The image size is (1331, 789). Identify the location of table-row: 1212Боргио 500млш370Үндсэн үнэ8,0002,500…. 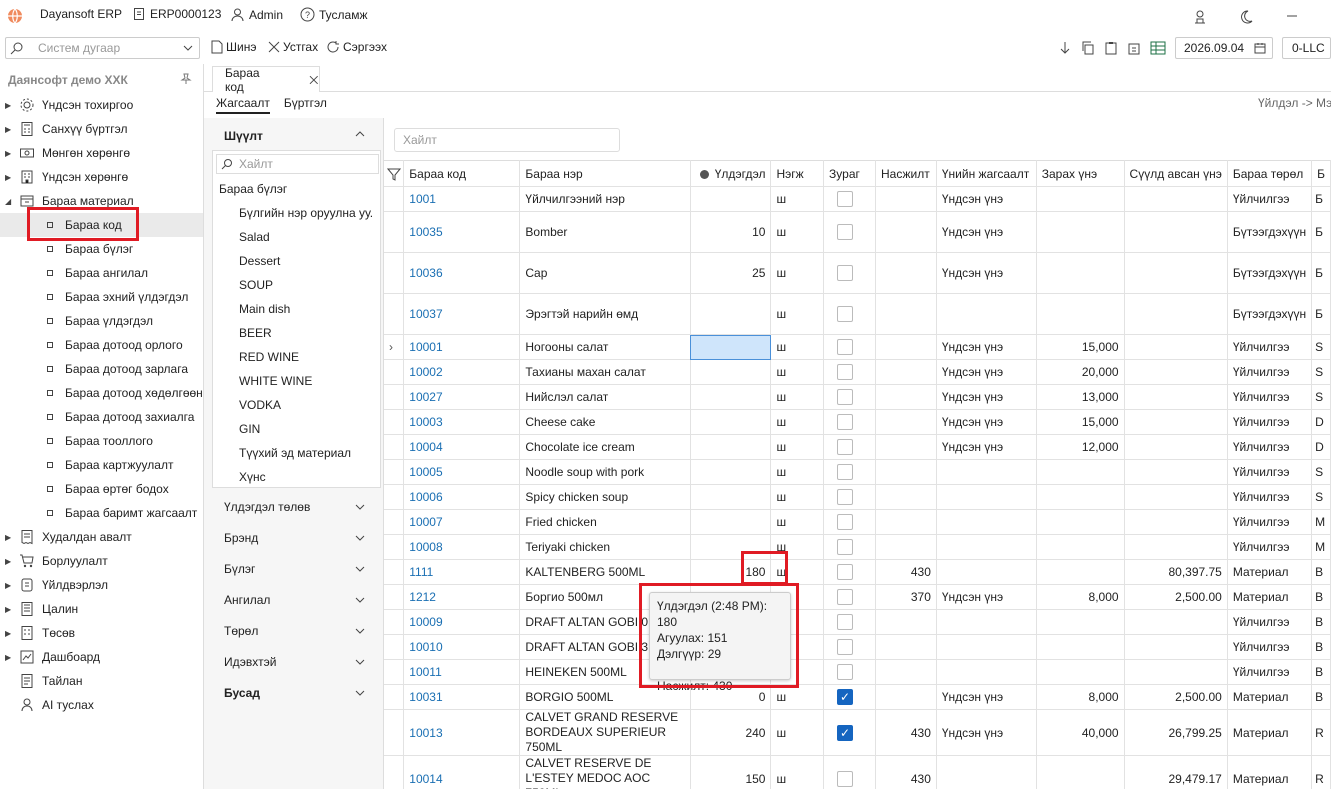
(857, 597).